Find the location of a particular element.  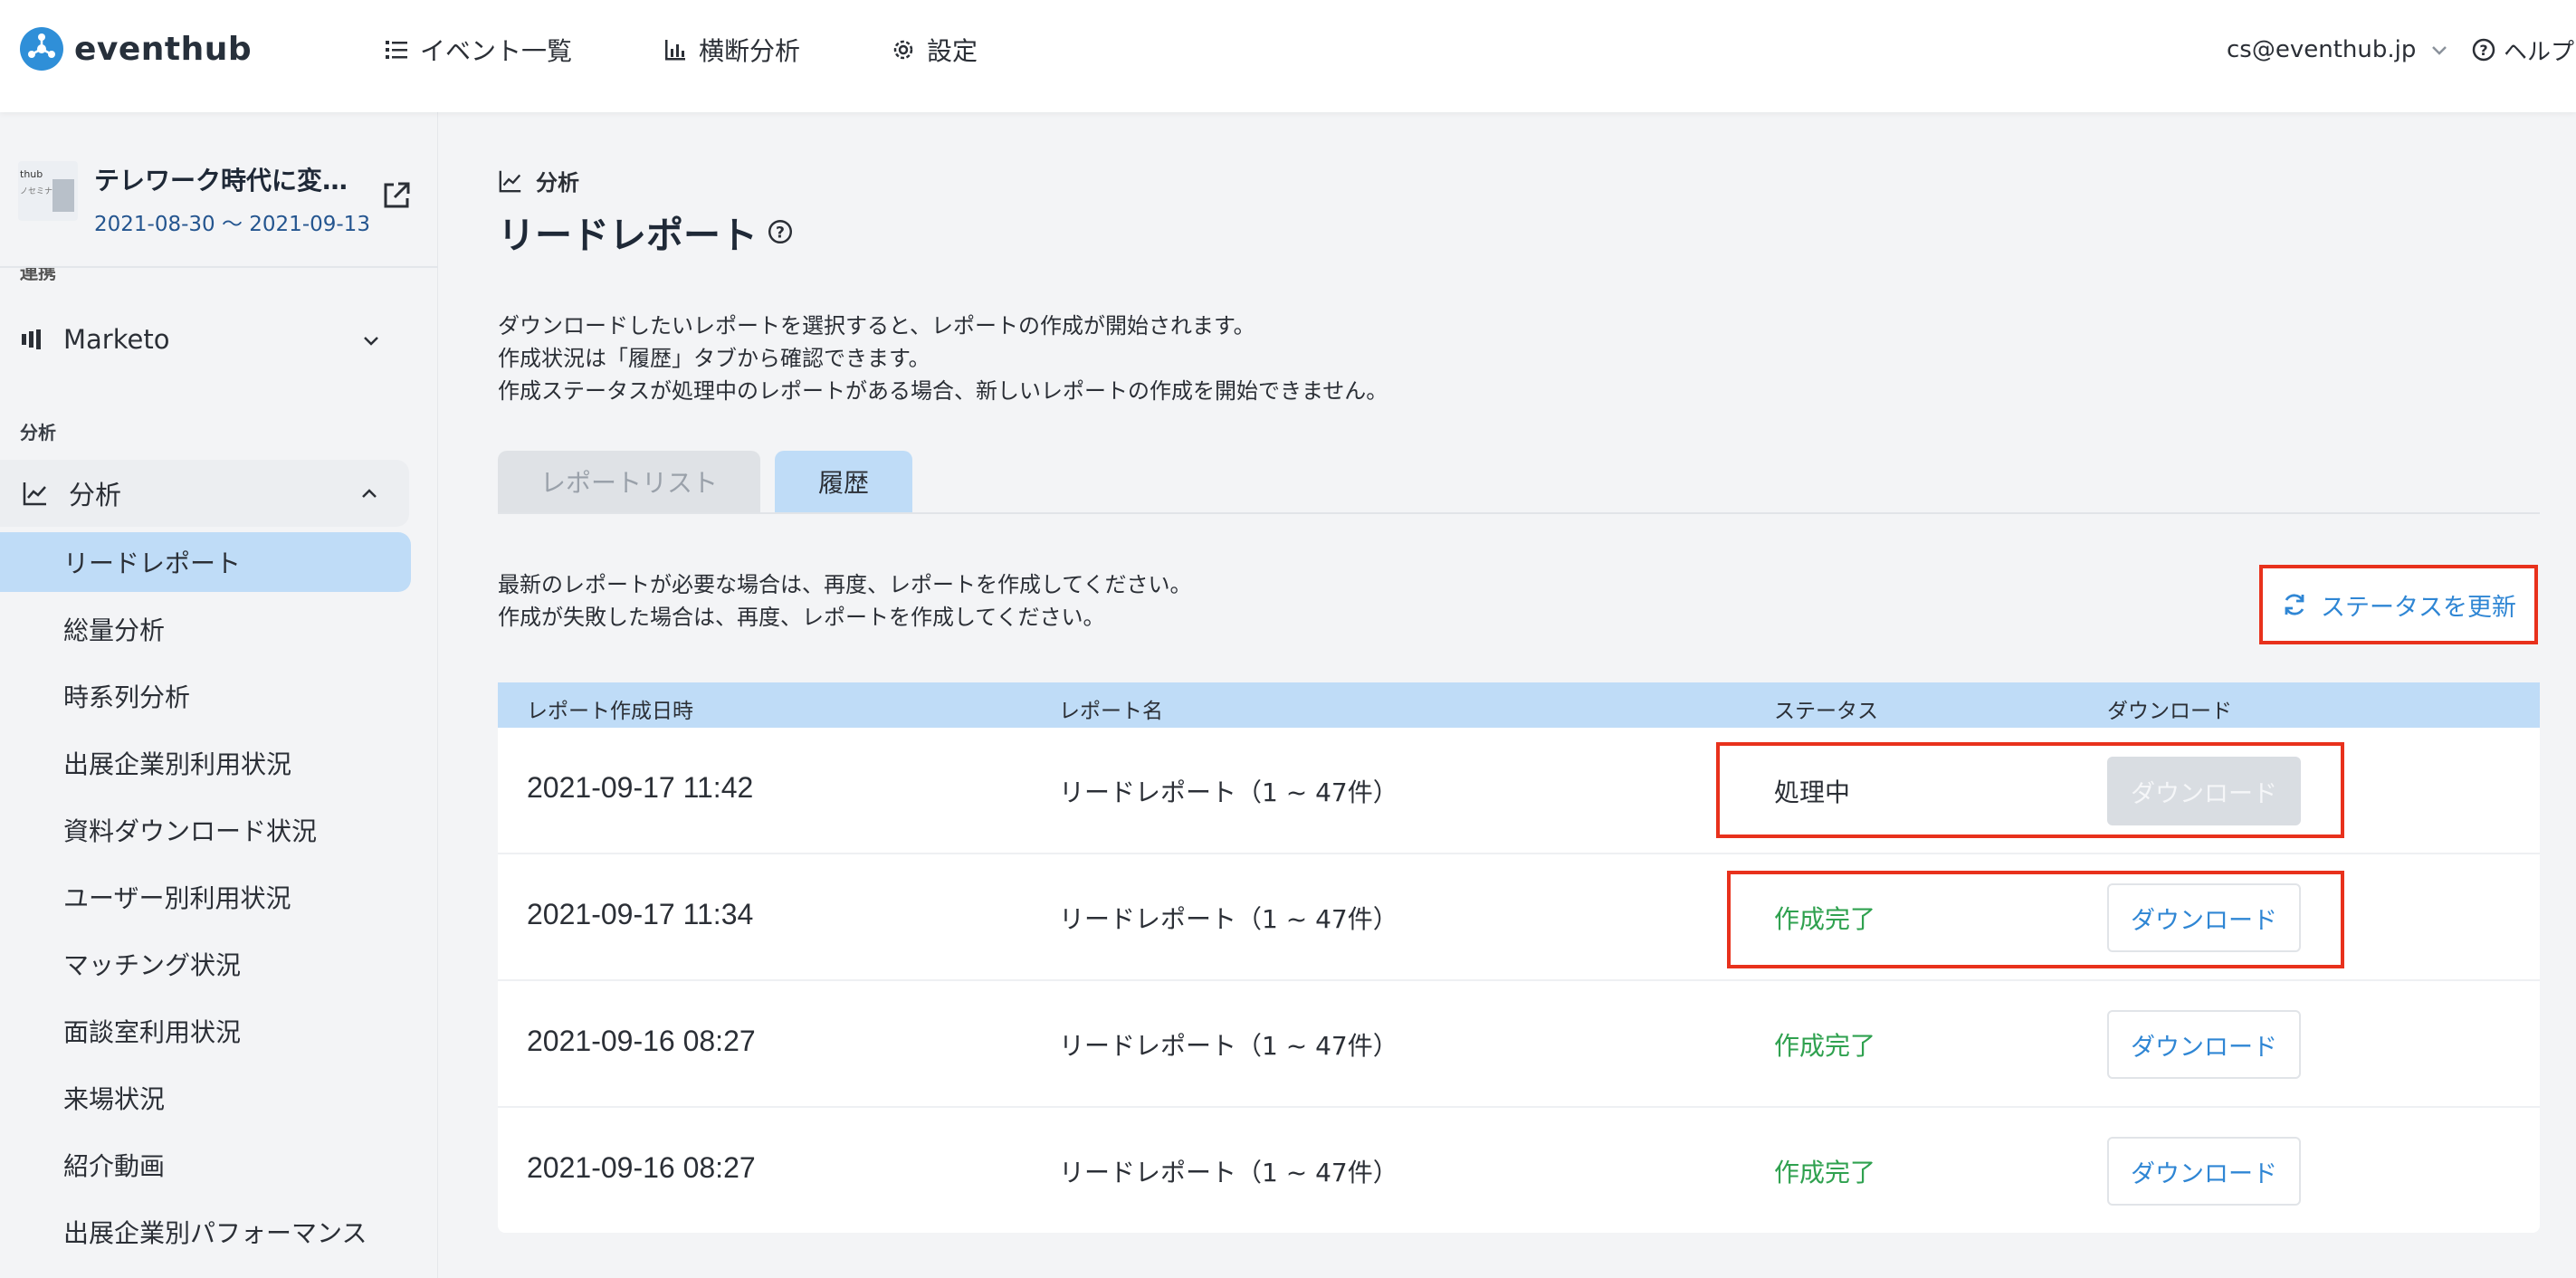

tab-history: 履歴 is located at coordinates (844, 481).